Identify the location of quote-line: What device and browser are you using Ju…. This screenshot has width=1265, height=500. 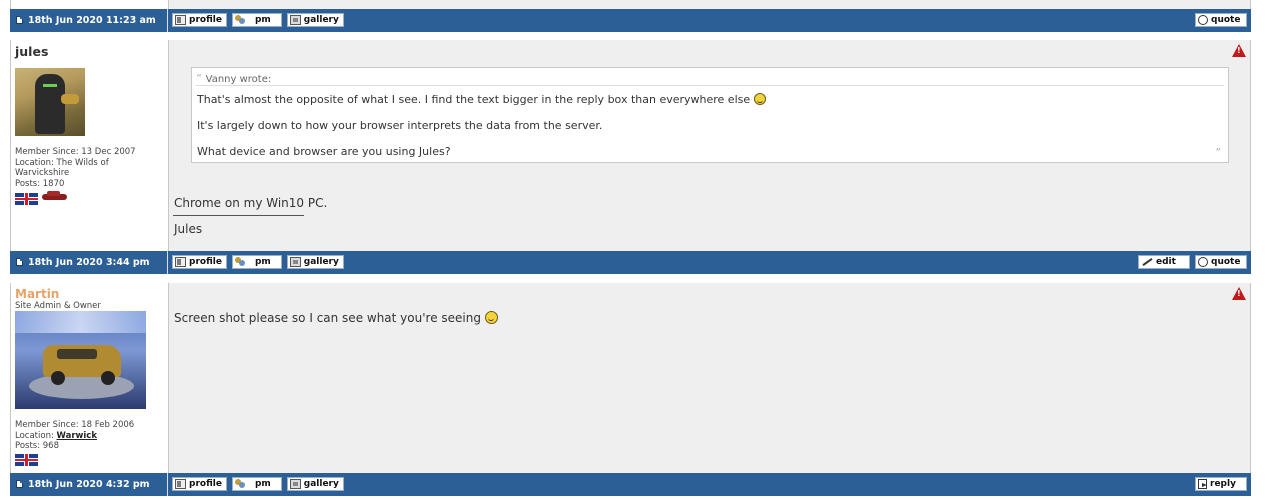
(324, 151).